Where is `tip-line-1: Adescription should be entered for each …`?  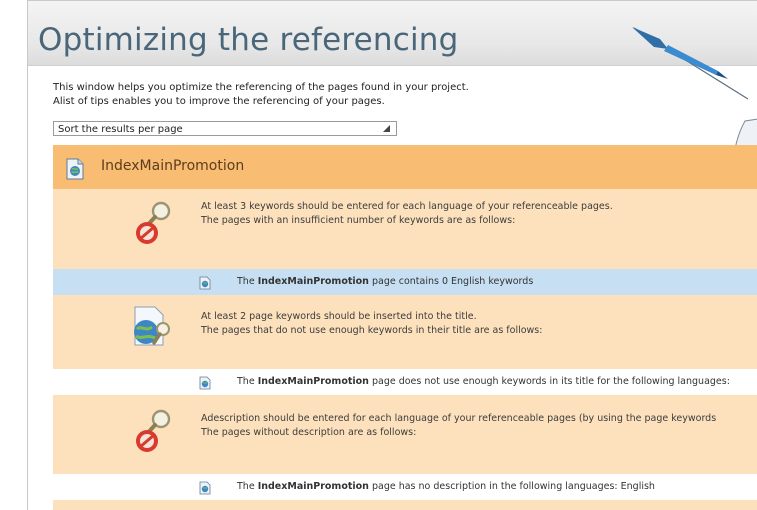 tip-line-1: Adescription should be entered for each … is located at coordinates (459, 418).